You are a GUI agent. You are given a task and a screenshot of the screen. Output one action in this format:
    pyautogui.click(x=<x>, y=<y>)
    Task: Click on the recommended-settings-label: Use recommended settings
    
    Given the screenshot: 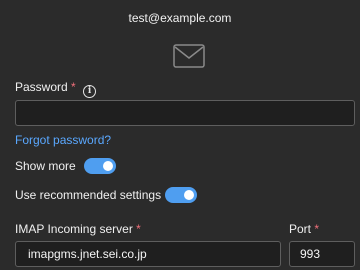 What is the action you would take?
    pyautogui.click(x=88, y=195)
    